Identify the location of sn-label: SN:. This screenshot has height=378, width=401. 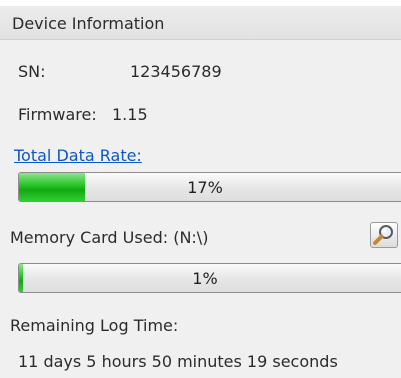
(32, 71).